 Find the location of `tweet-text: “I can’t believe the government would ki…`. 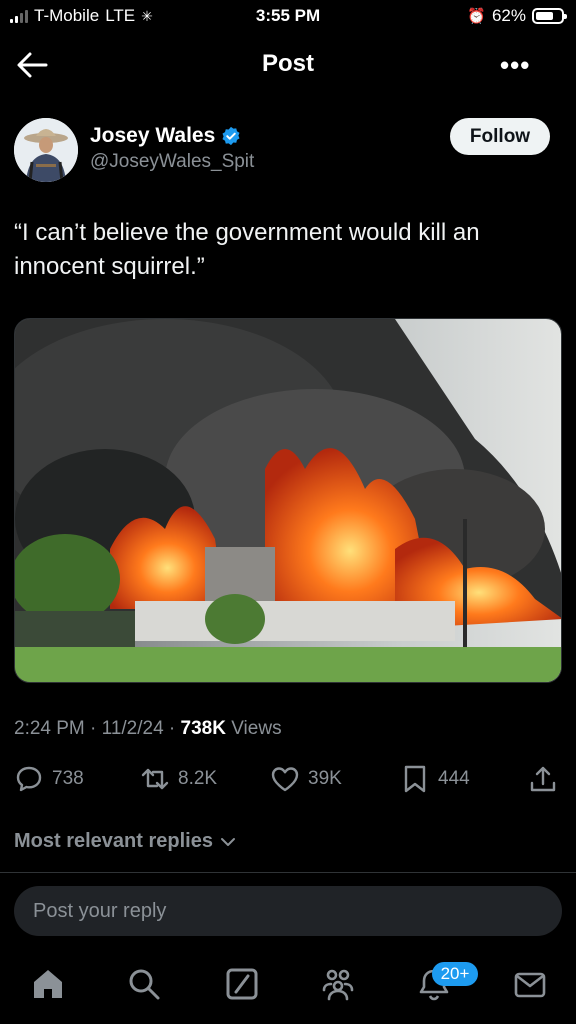

tweet-text: “I can’t believe the government would ki… is located at coordinates (247, 249).